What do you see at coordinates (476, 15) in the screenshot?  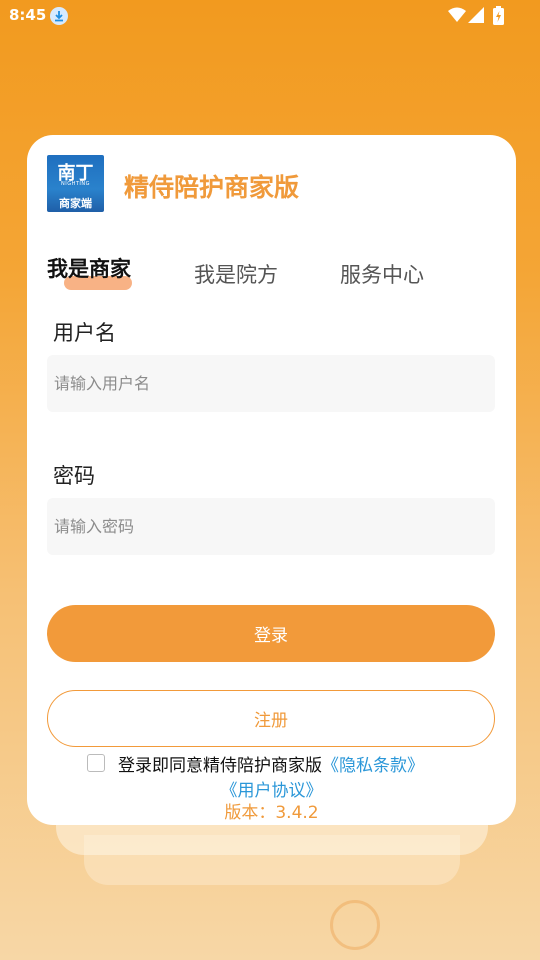 I see `signal-icon` at bounding box center [476, 15].